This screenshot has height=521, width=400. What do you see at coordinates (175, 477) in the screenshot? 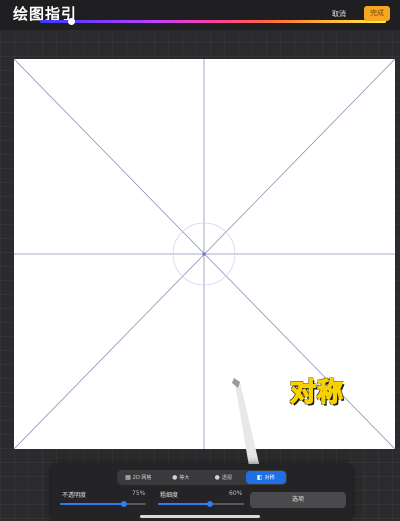
I see `isometric-icon: ●` at bounding box center [175, 477].